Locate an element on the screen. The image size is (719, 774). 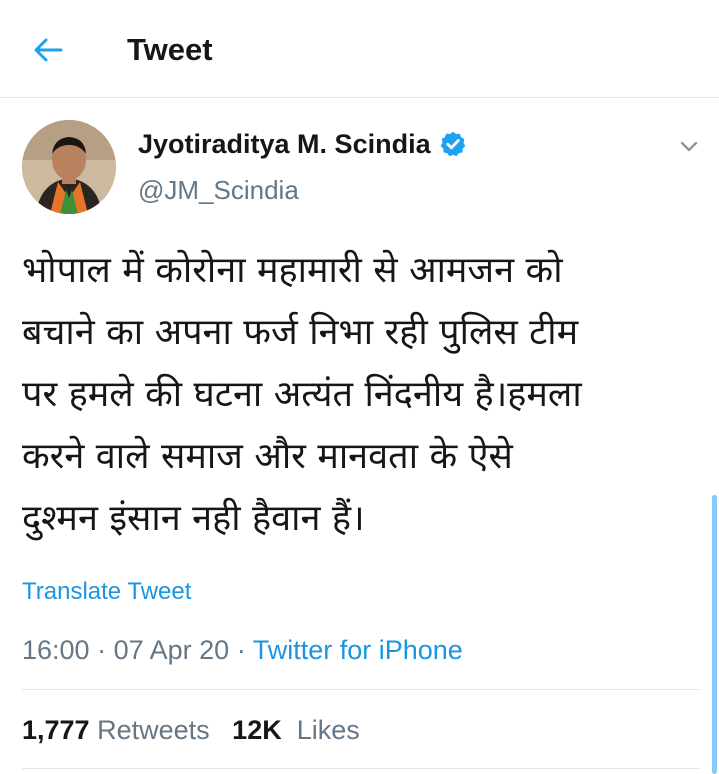
avatar is located at coordinates (69, 167).